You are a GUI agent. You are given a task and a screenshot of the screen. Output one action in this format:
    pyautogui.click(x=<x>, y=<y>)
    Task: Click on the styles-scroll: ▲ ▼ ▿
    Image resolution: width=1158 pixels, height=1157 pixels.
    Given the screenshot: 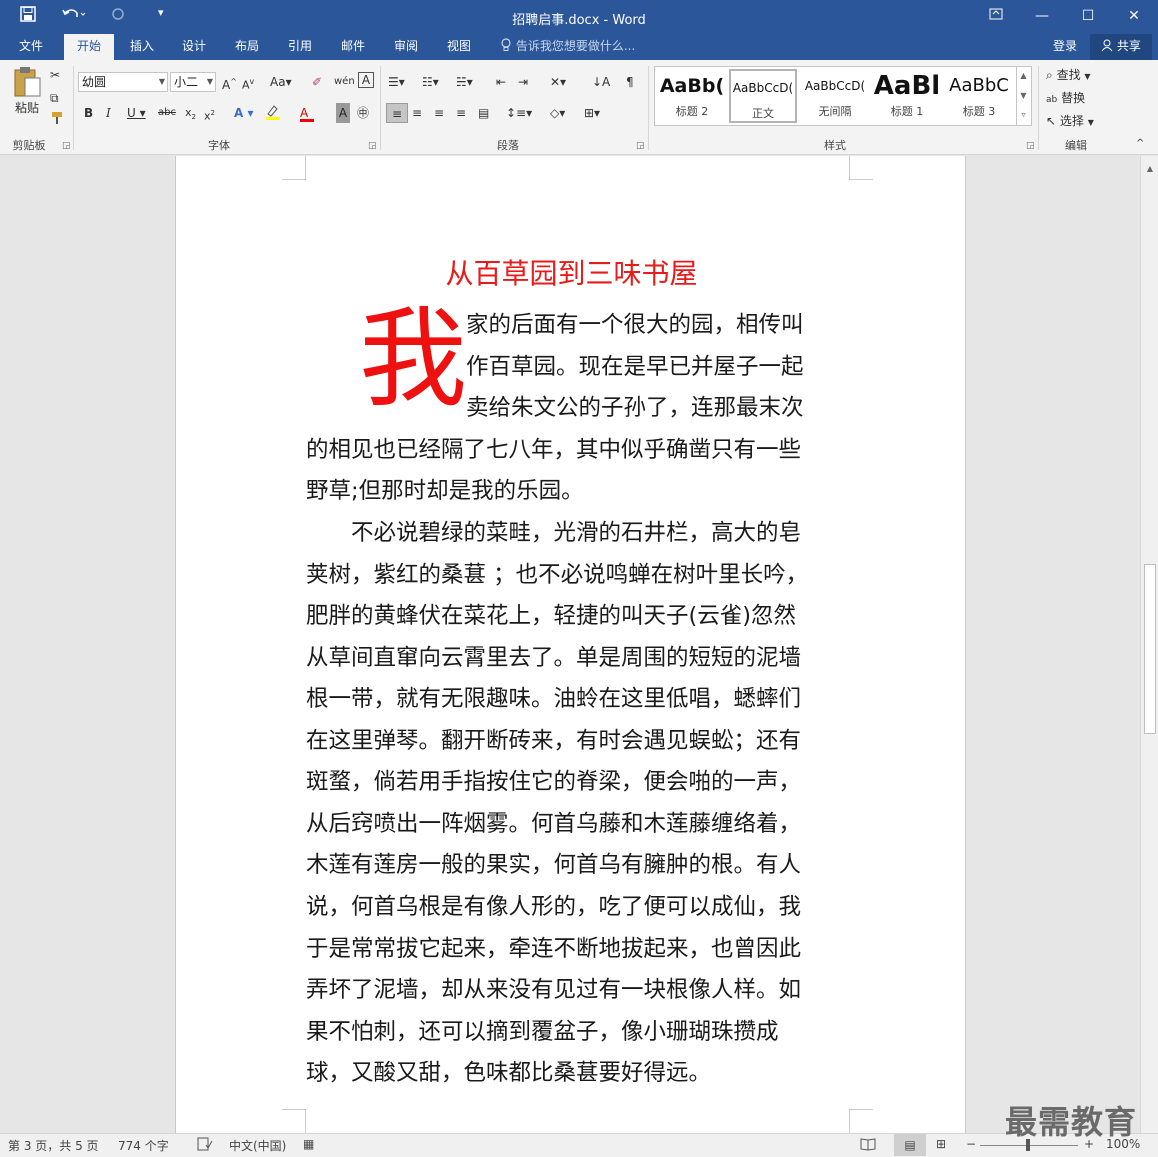 What is the action you would take?
    pyautogui.click(x=1023, y=96)
    